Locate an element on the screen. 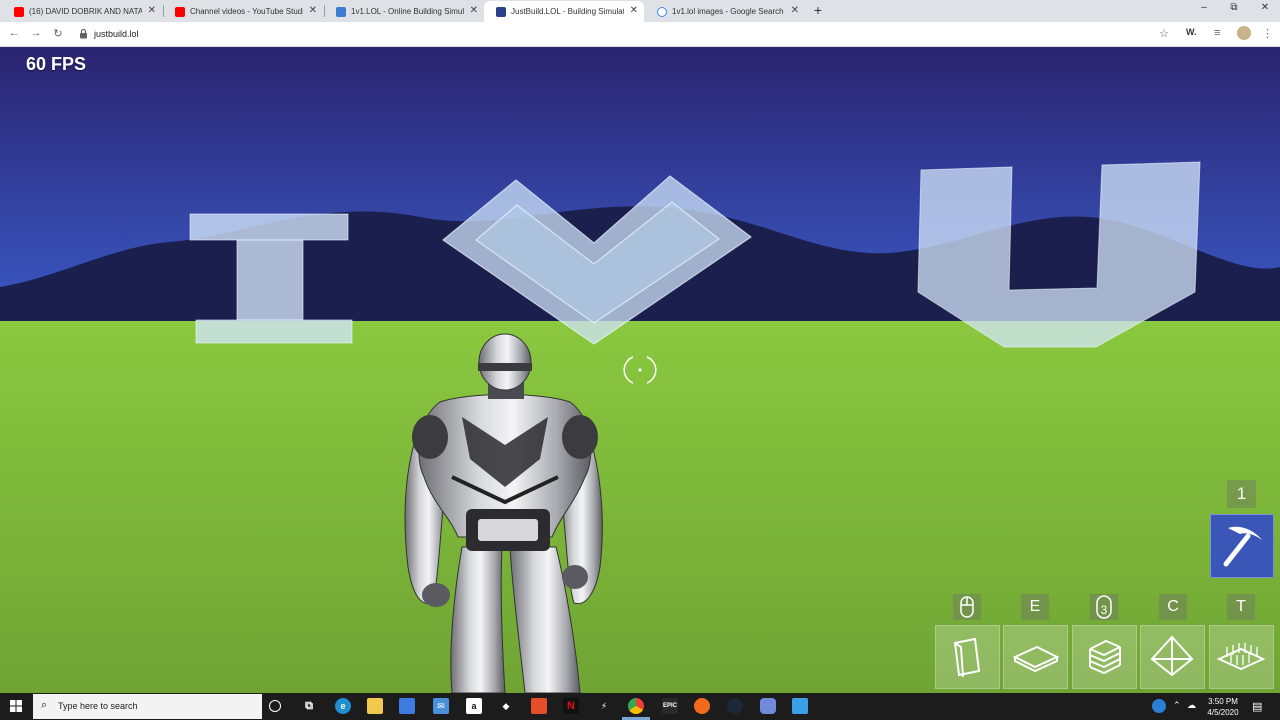 The image size is (1280, 720). search-icon: ⌕ is located at coordinates (44, 705).